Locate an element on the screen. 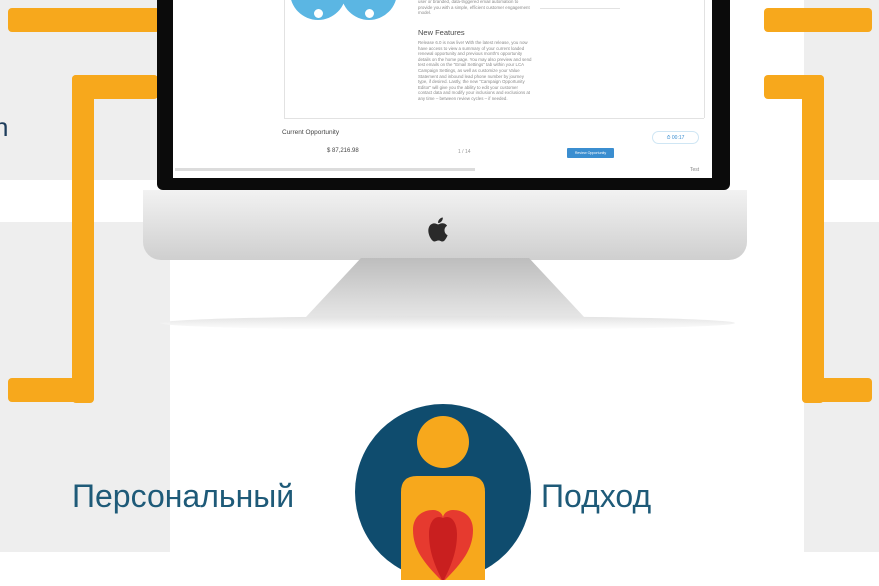  caption-left-word: Персональный is located at coordinates (183, 496).